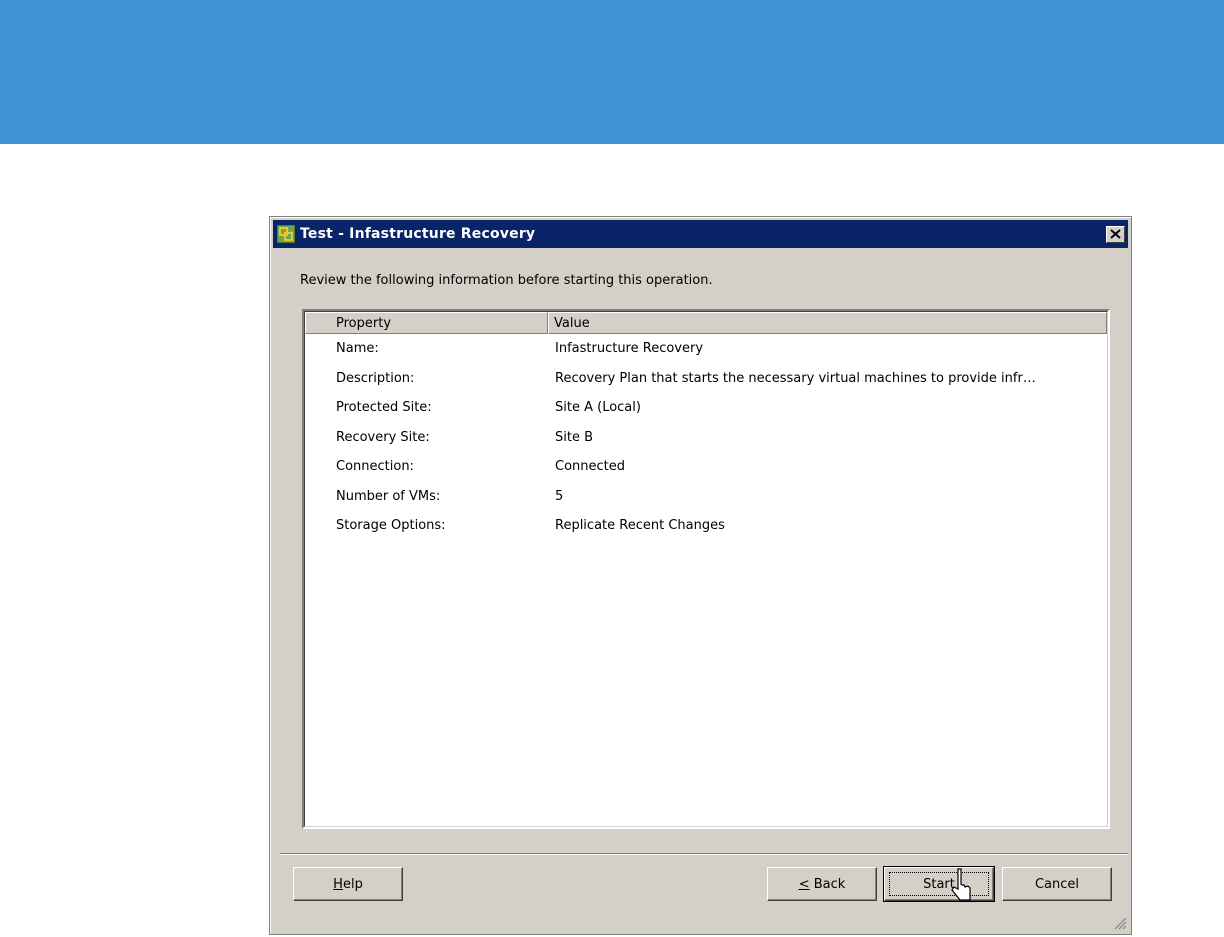 This screenshot has width=1224, height=937. I want to click on mouse-pointer-icon, so click(961, 884).